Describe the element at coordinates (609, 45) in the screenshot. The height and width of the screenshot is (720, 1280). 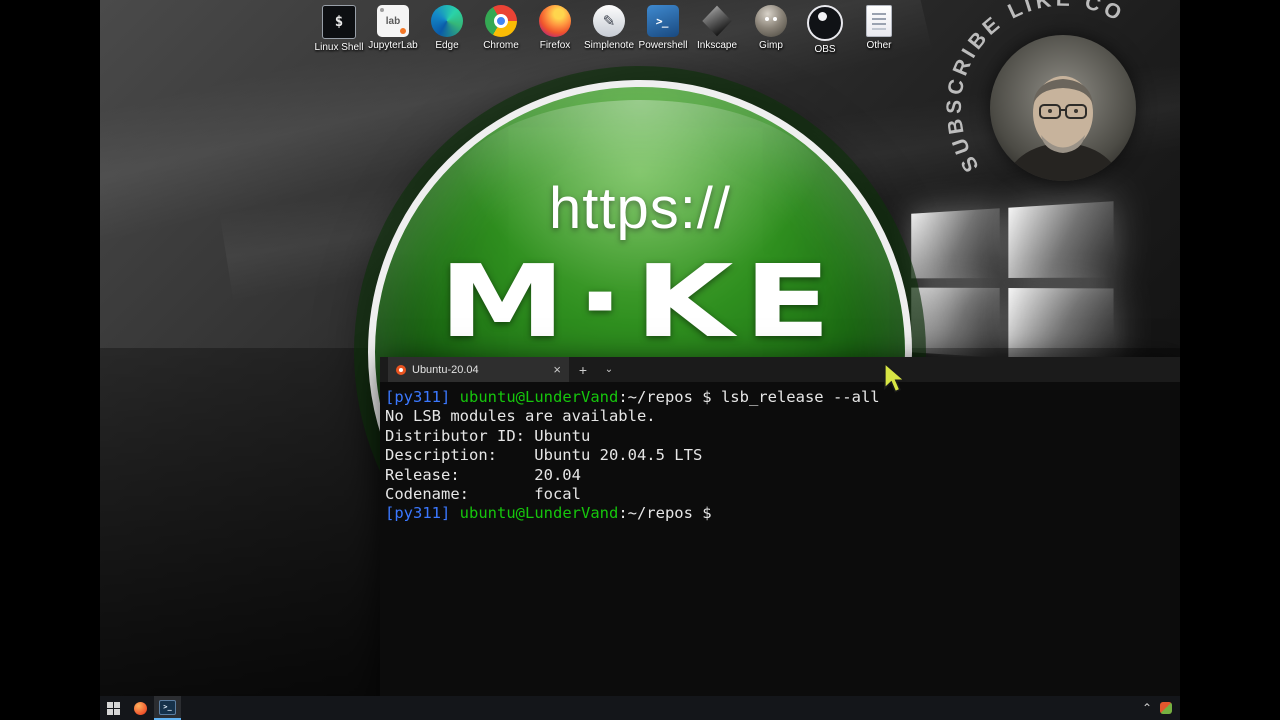
I see `desktop-icon-label: Simplenote` at that location.